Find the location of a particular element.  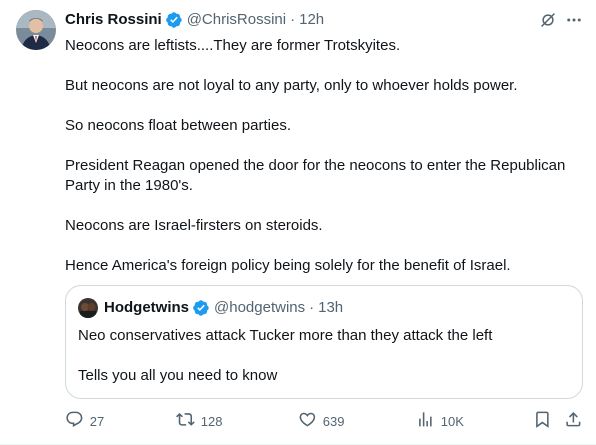

views-count: 10K is located at coordinates (452, 421).